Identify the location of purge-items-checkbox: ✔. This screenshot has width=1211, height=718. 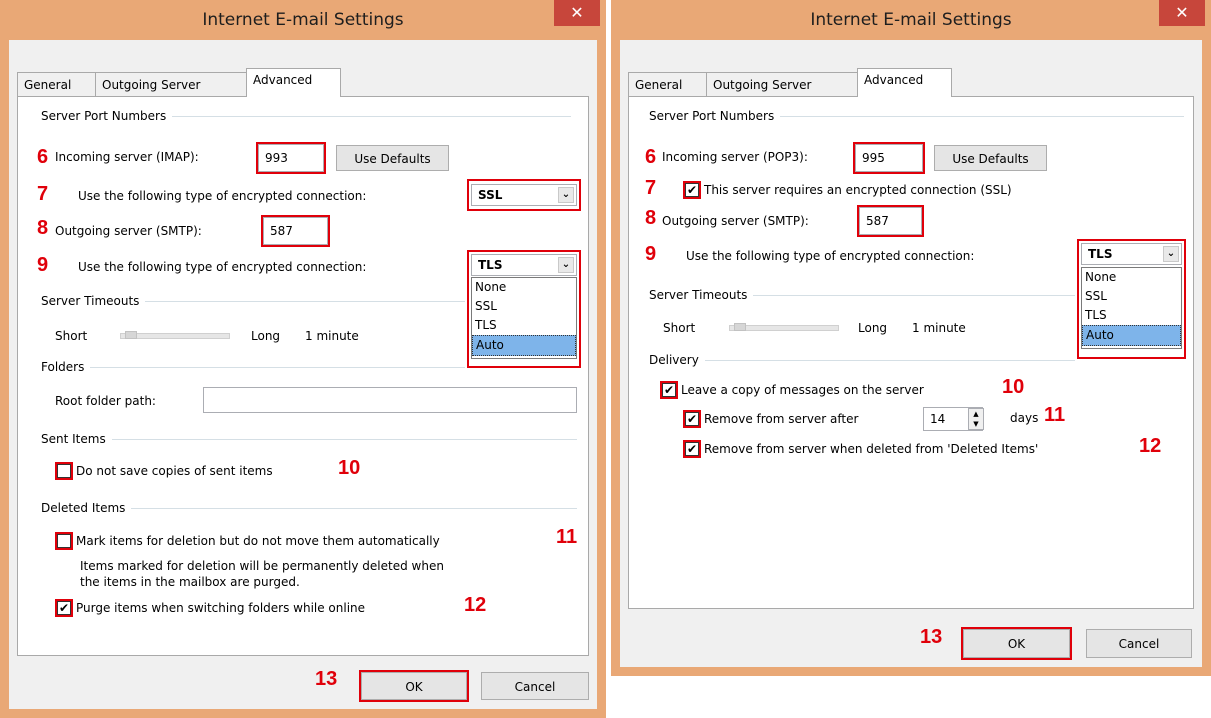
(64, 608).